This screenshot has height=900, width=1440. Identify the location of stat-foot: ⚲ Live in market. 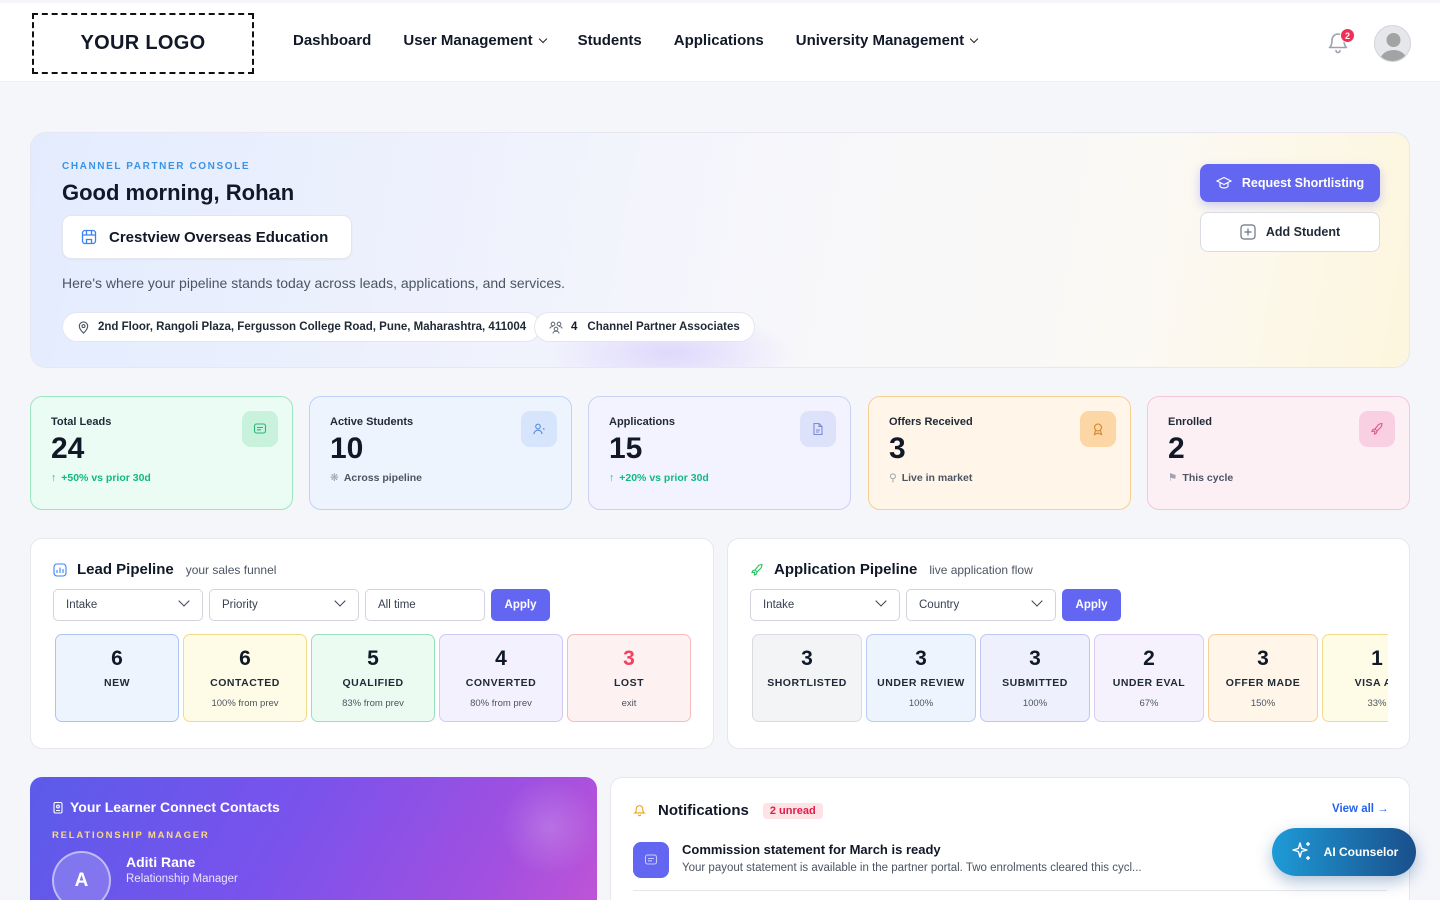
(999, 478).